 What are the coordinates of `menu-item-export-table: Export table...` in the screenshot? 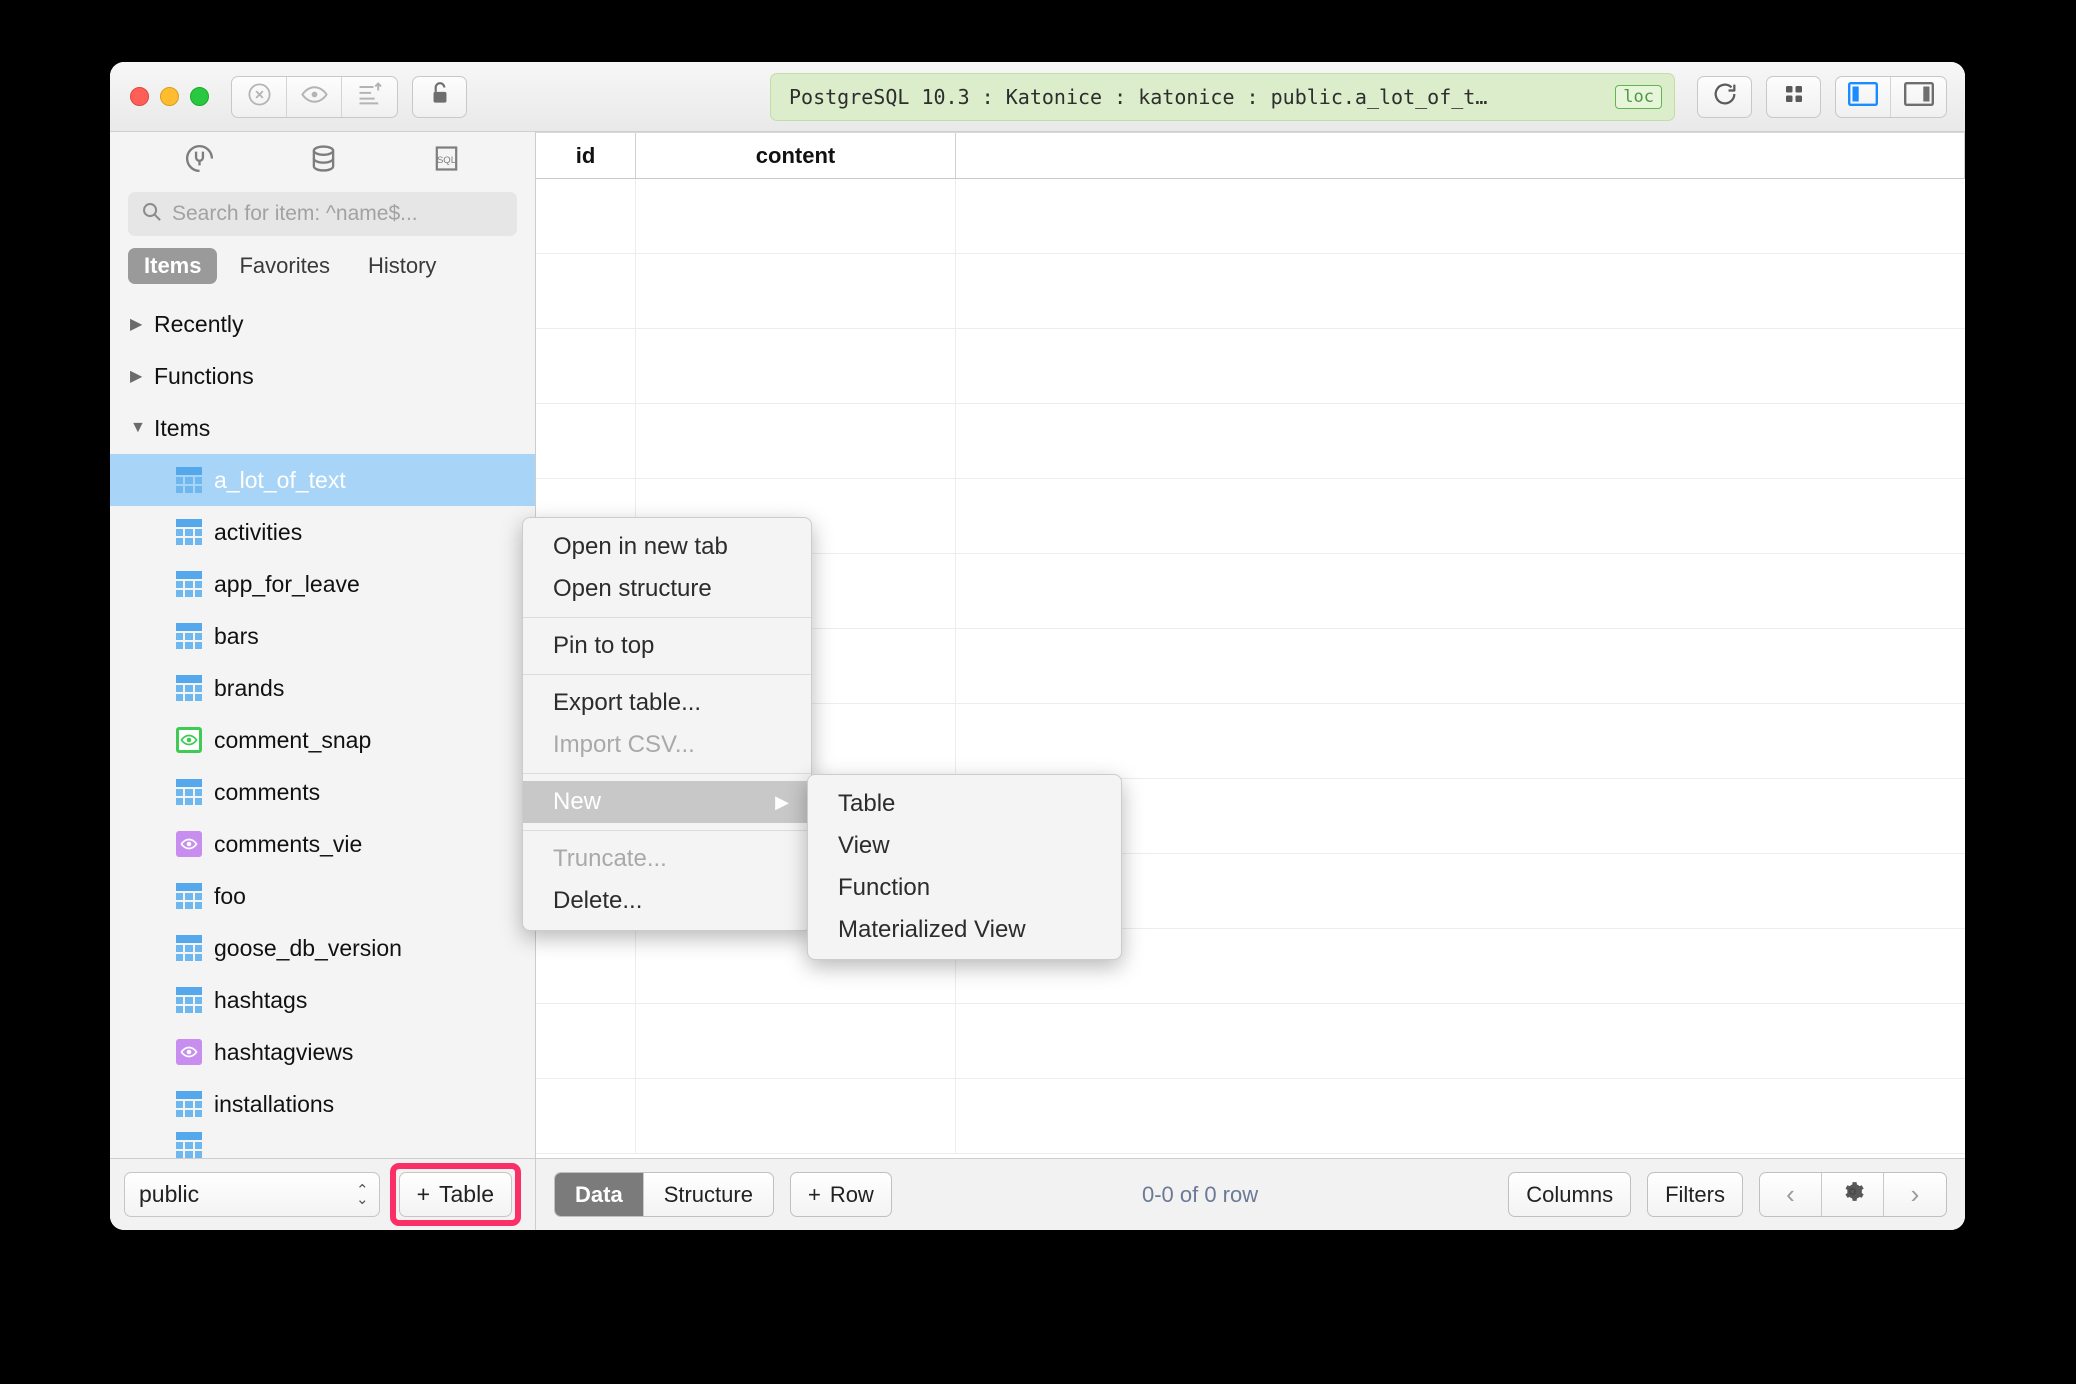 It's located at (667, 703).